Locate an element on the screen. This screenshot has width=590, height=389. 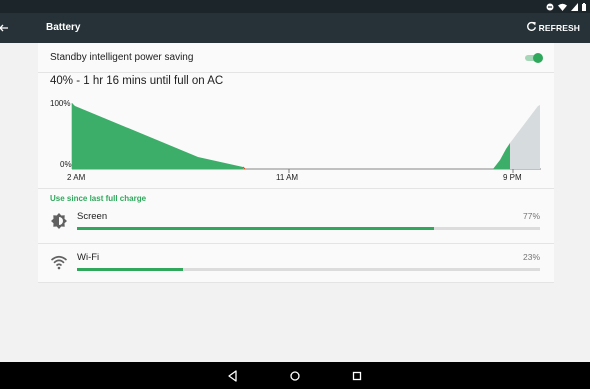
standby-setting-row: Standby intelligent power saving is located at coordinates (296, 58).